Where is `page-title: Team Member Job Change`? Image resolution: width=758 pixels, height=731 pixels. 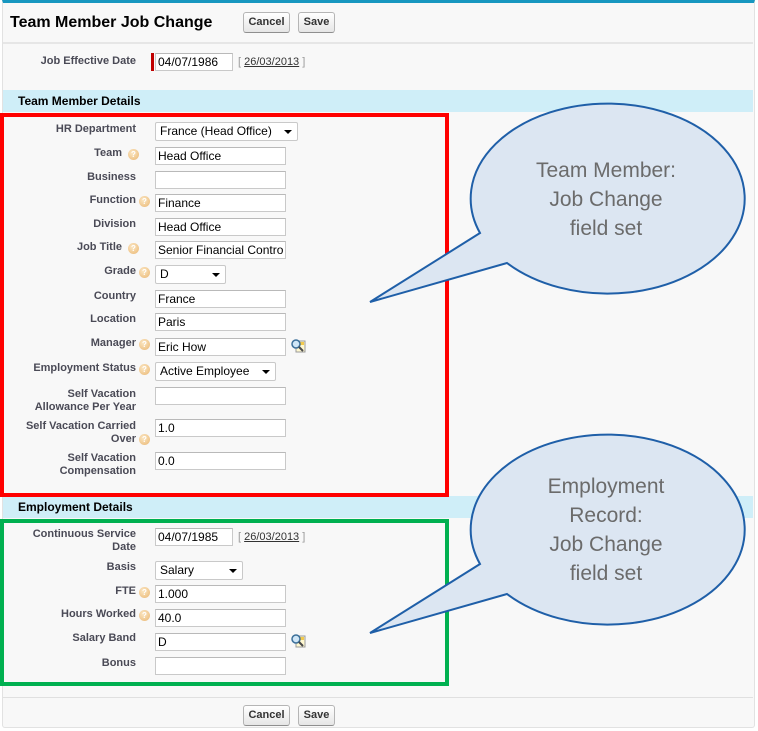
page-title: Team Member Job Change is located at coordinates (111, 22).